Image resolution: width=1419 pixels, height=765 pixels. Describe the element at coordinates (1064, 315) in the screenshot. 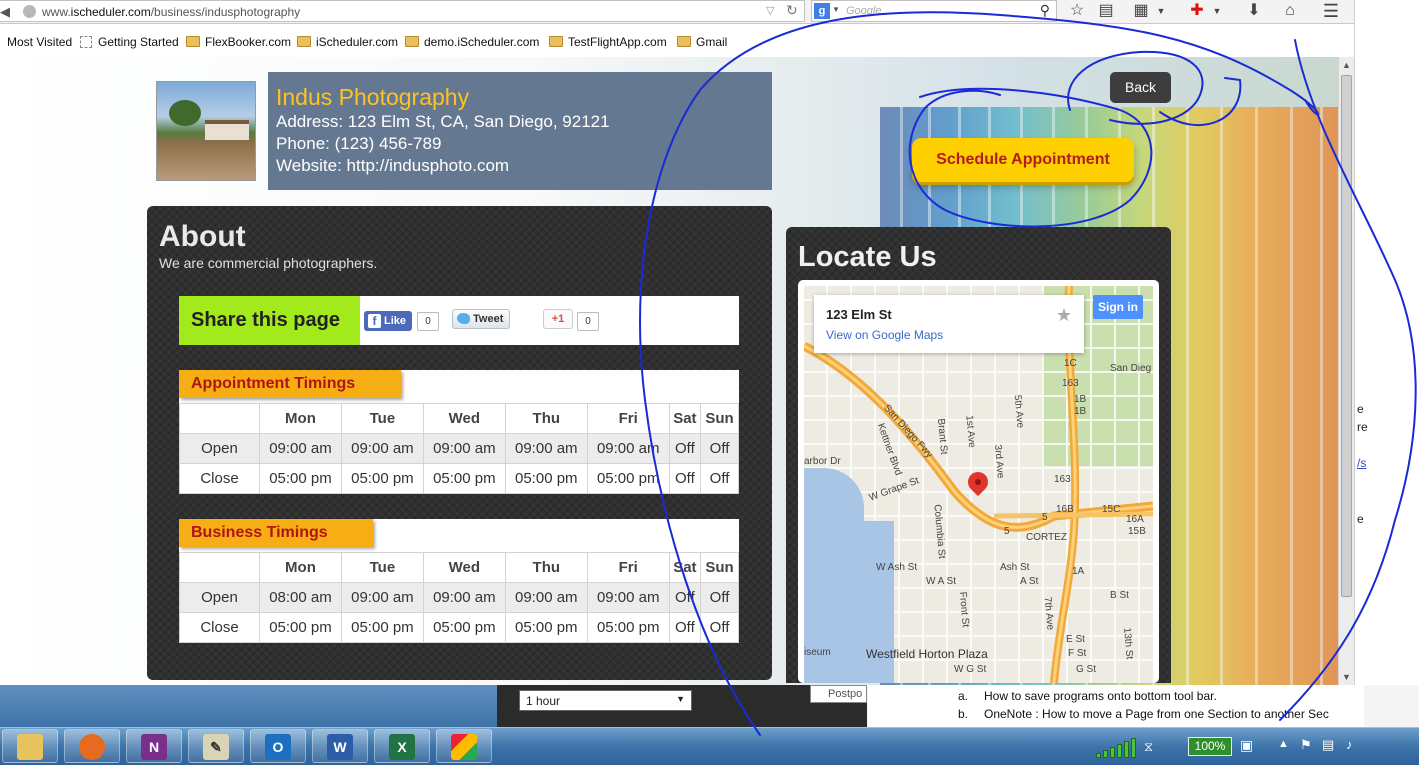

I see `star-icon: ★` at that location.